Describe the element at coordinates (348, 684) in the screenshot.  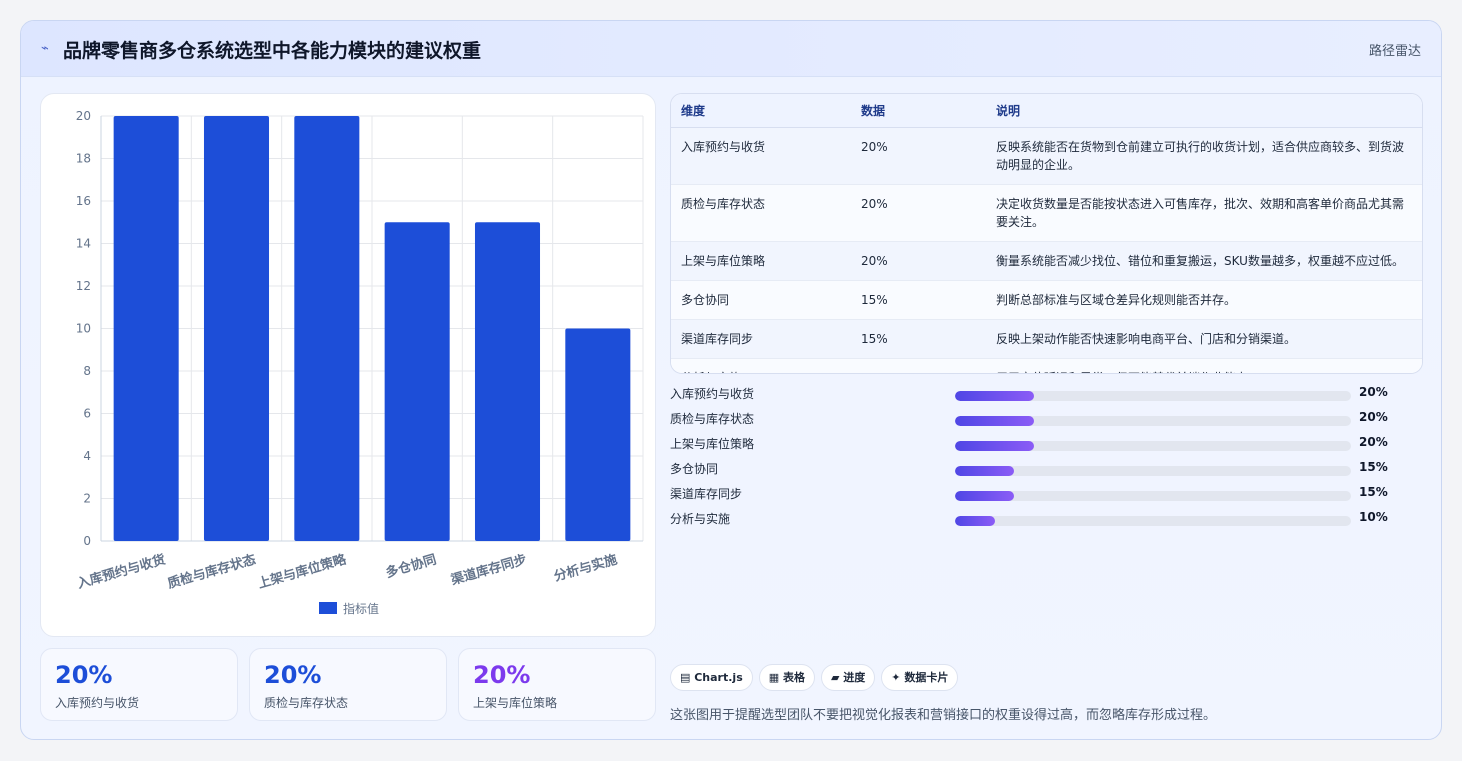
I see `kpi-card: 20% 质检与库存状态` at that location.